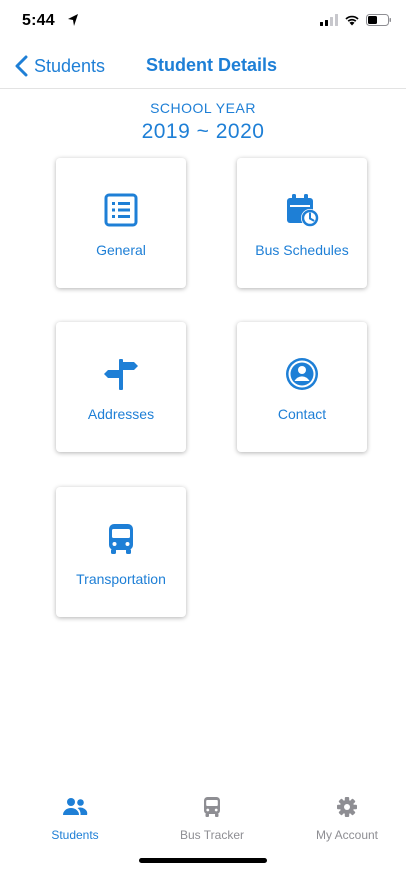 The width and height of the screenshot is (406, 869). What do you see at coordinates (73, 20) in the screenshot?
I see `location-arrow-icon` at bounding box center [73, 20].